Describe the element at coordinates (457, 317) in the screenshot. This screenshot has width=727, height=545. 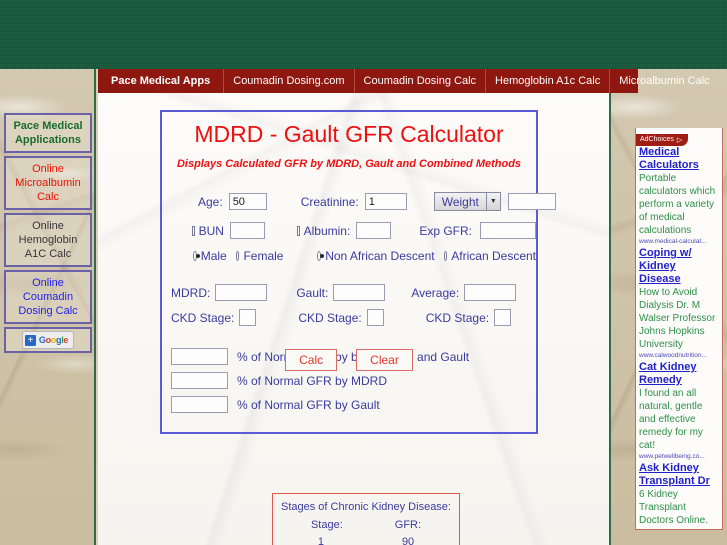
I see `ckd-stage-average-label: CKD Stage:` at that location.